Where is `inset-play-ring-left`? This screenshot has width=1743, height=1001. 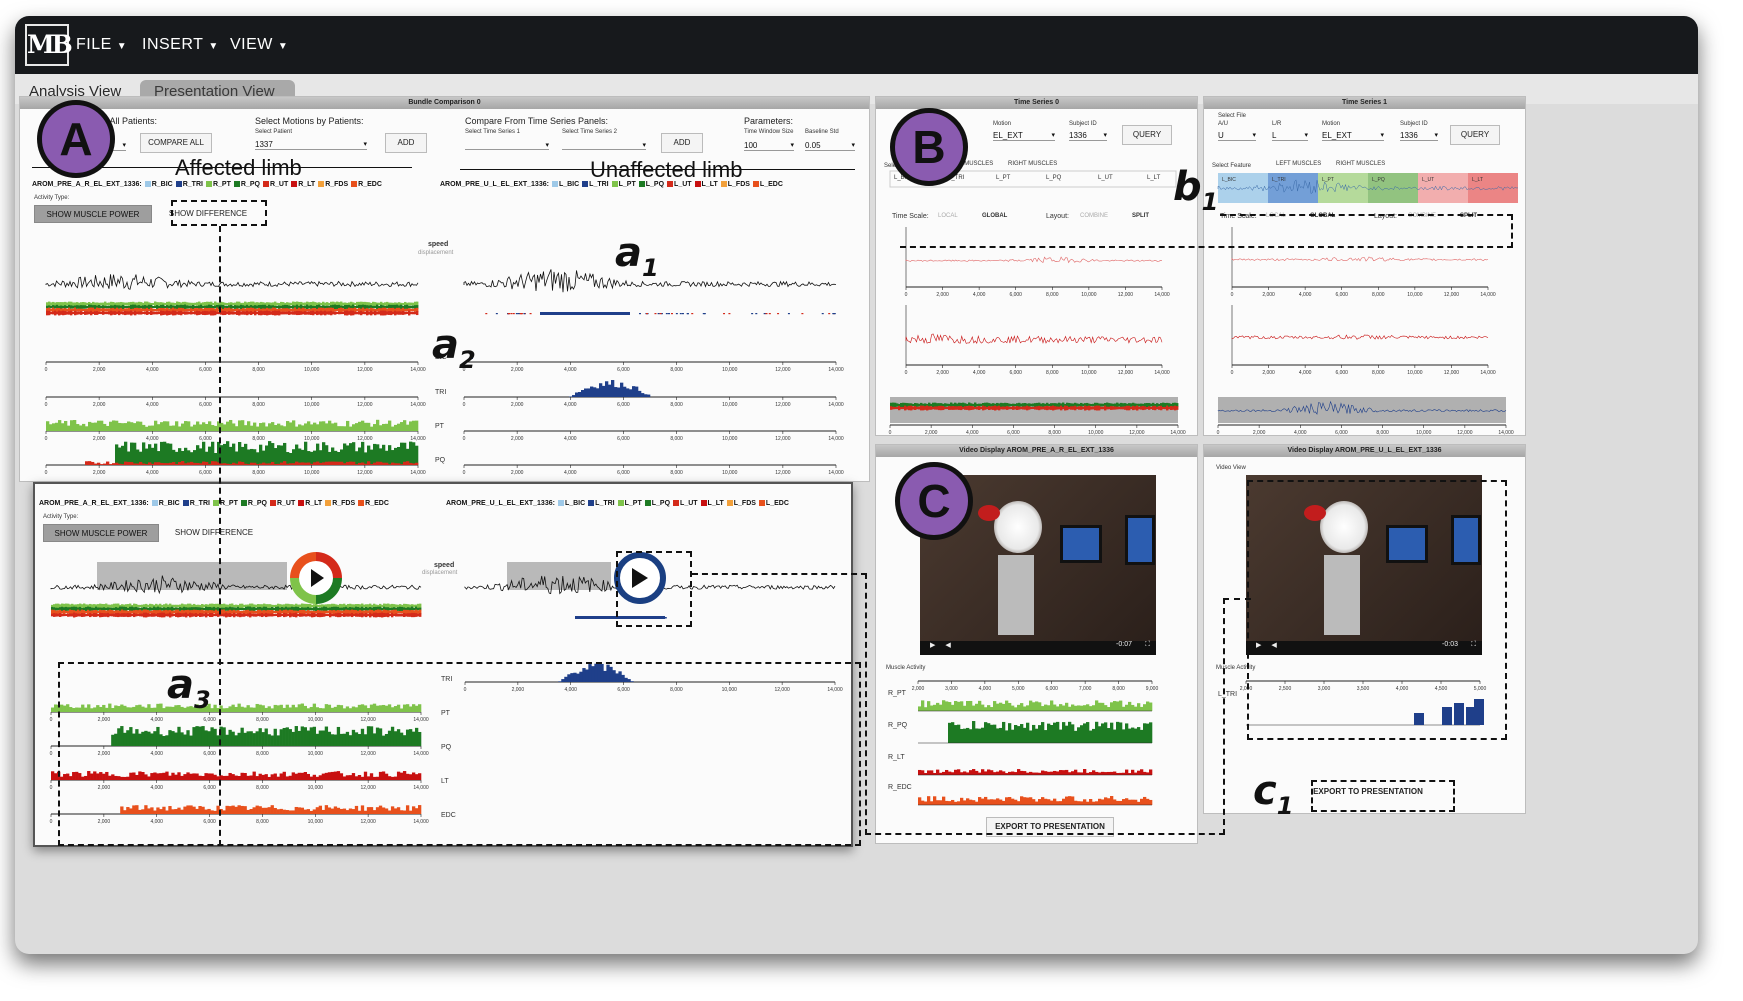 inset-play-ring-left is located at coordinates (316, 578).